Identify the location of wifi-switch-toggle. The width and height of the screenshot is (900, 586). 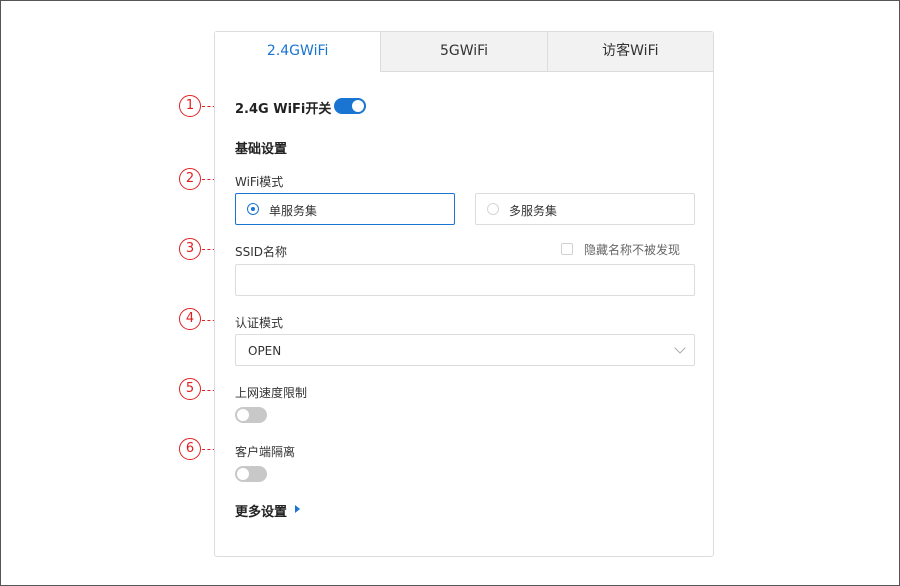
(350, 106).